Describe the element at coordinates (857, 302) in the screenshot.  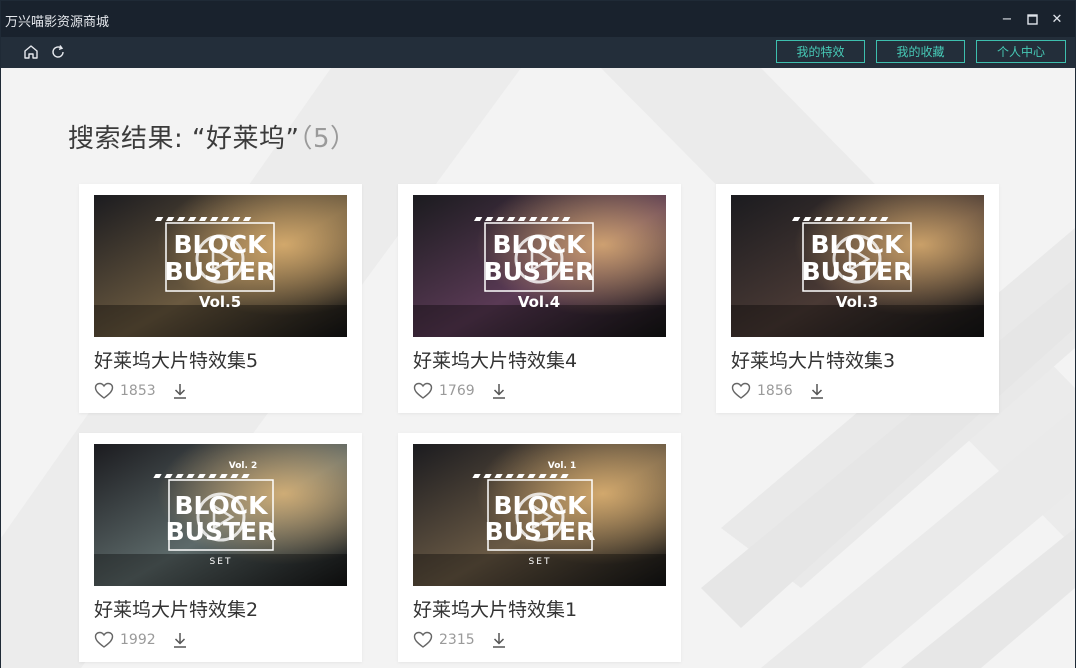
I see `svg-text: Vol.3` at that location.